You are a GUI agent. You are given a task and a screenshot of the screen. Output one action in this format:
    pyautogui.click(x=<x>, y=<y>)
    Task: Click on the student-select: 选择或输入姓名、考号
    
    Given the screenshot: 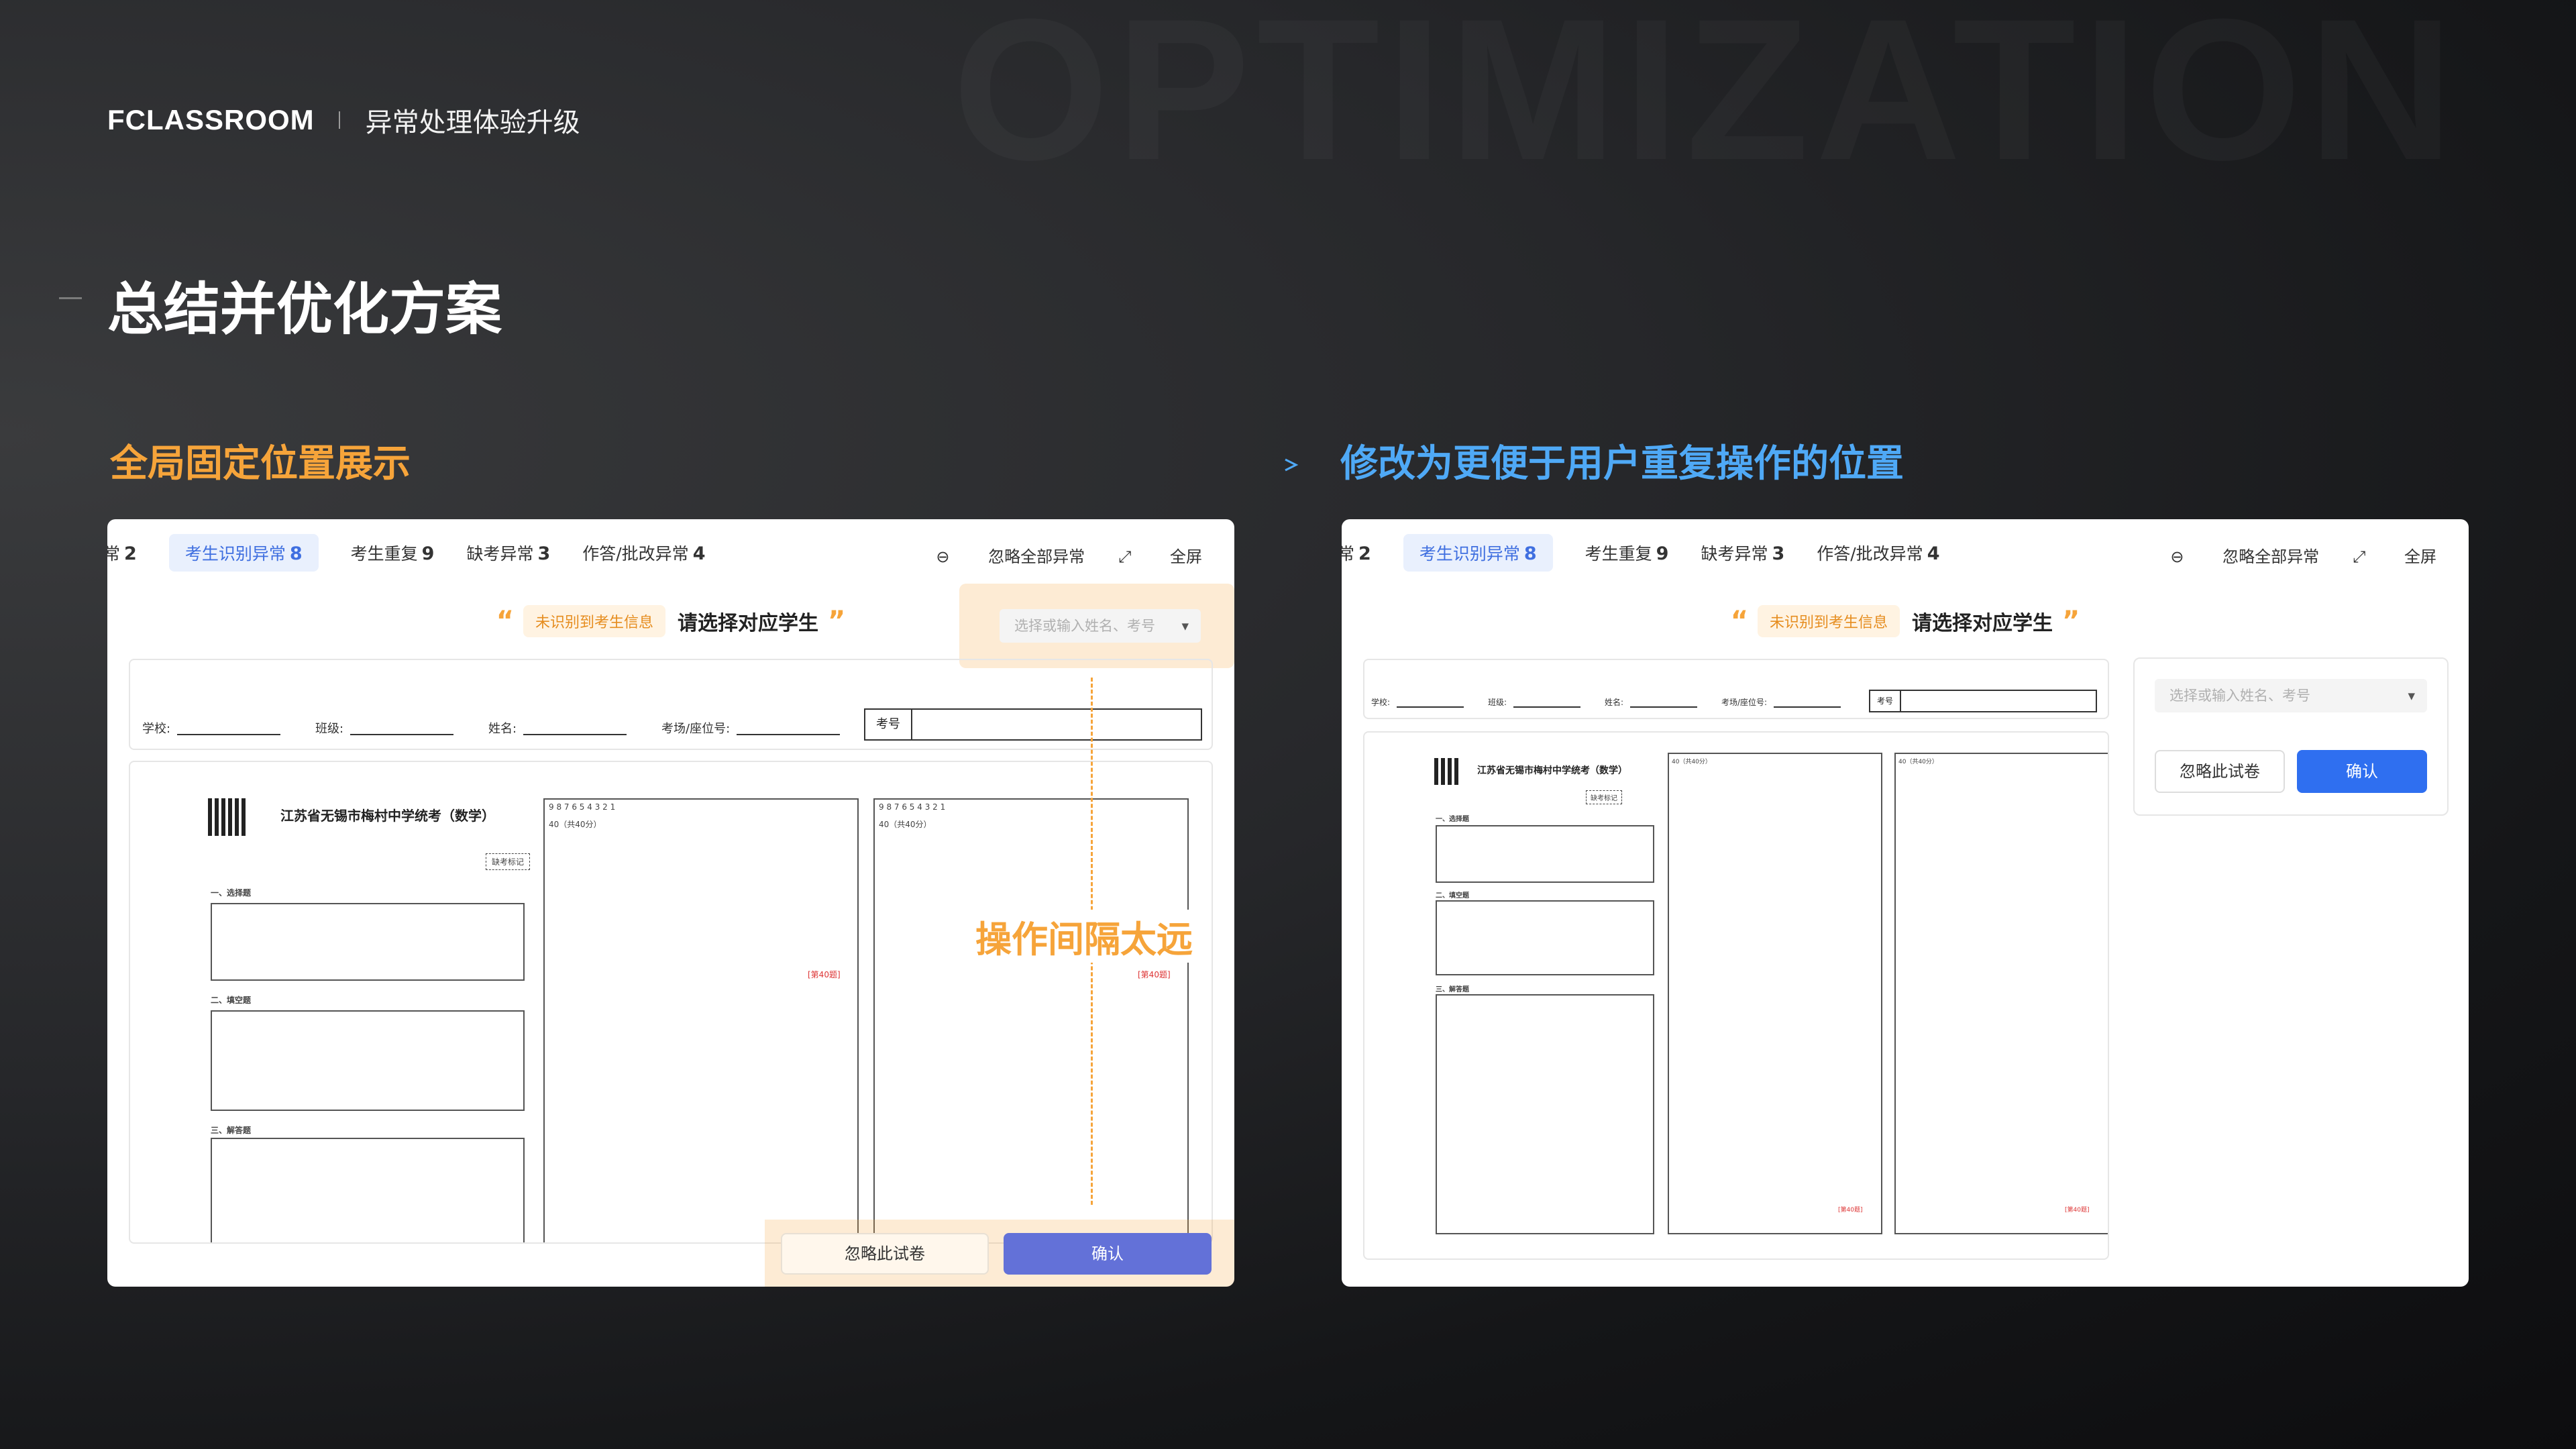 What is the action you would take?
    pyautogui.click(x=2291, y=695)
    